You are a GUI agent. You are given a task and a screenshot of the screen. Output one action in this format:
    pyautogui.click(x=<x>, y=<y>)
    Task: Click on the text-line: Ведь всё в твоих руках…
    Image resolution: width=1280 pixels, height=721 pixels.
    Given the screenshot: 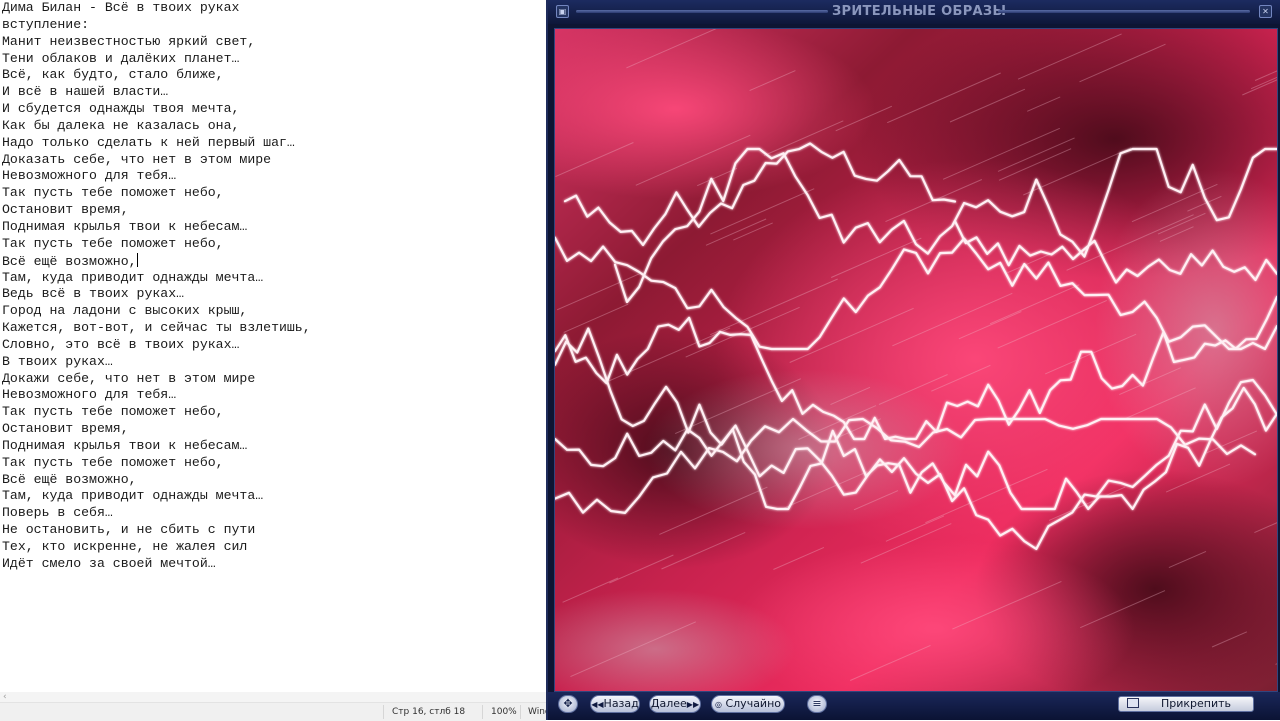 What is the action you would take?
    pyautogui.click(x=156, y=294)
    